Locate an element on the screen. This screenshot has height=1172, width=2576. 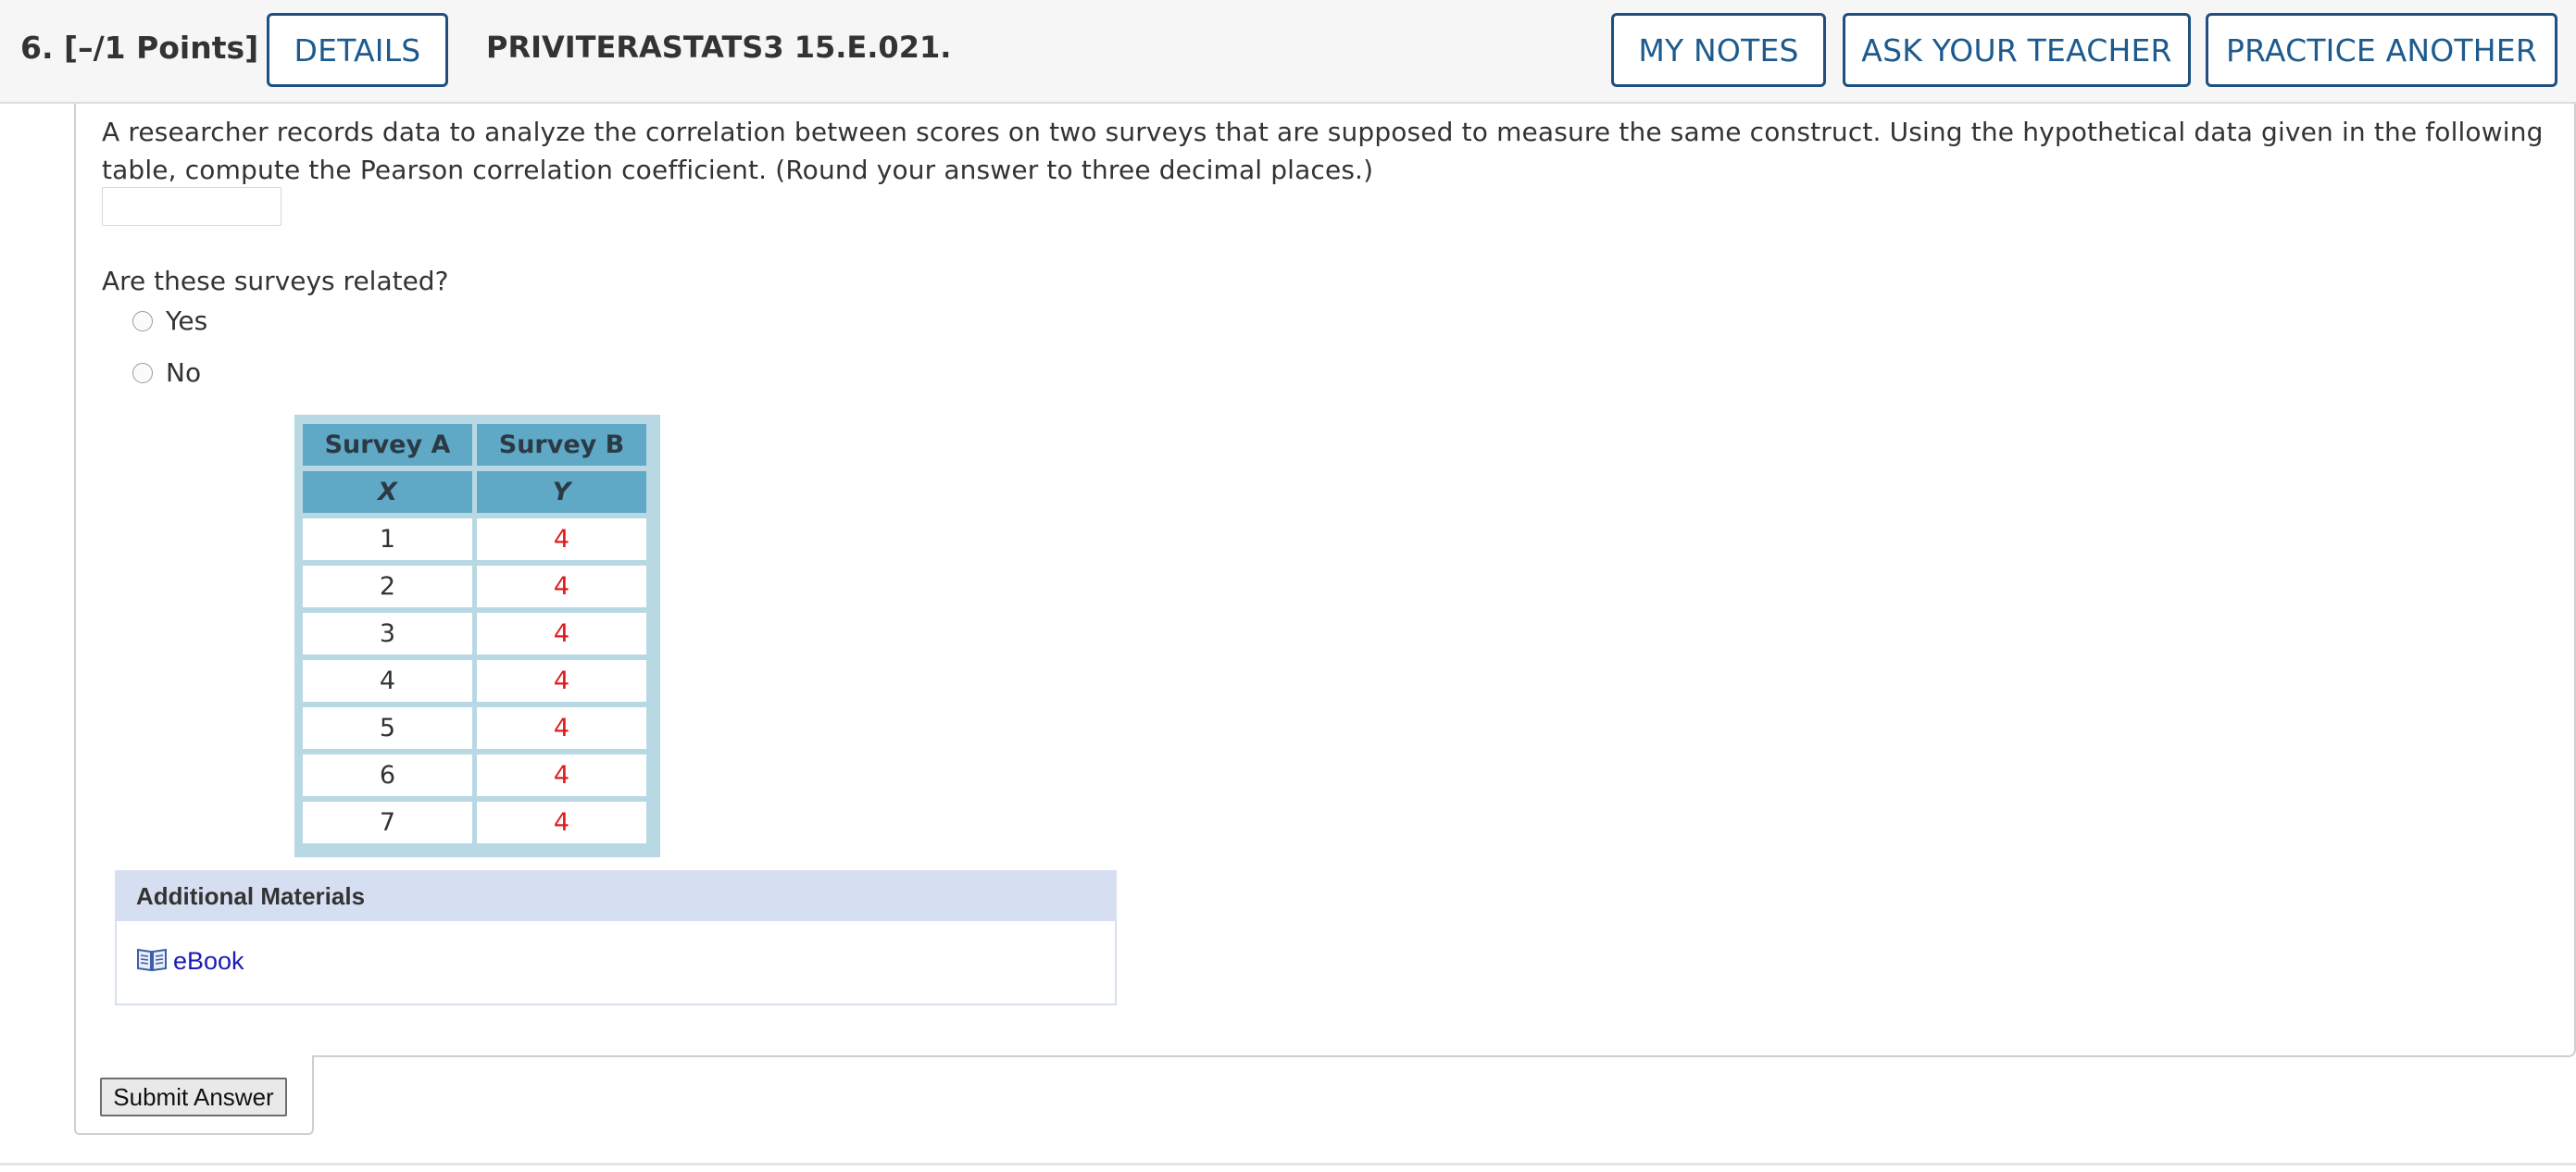
correlation-answer-input is located at coordinates (192, 206).